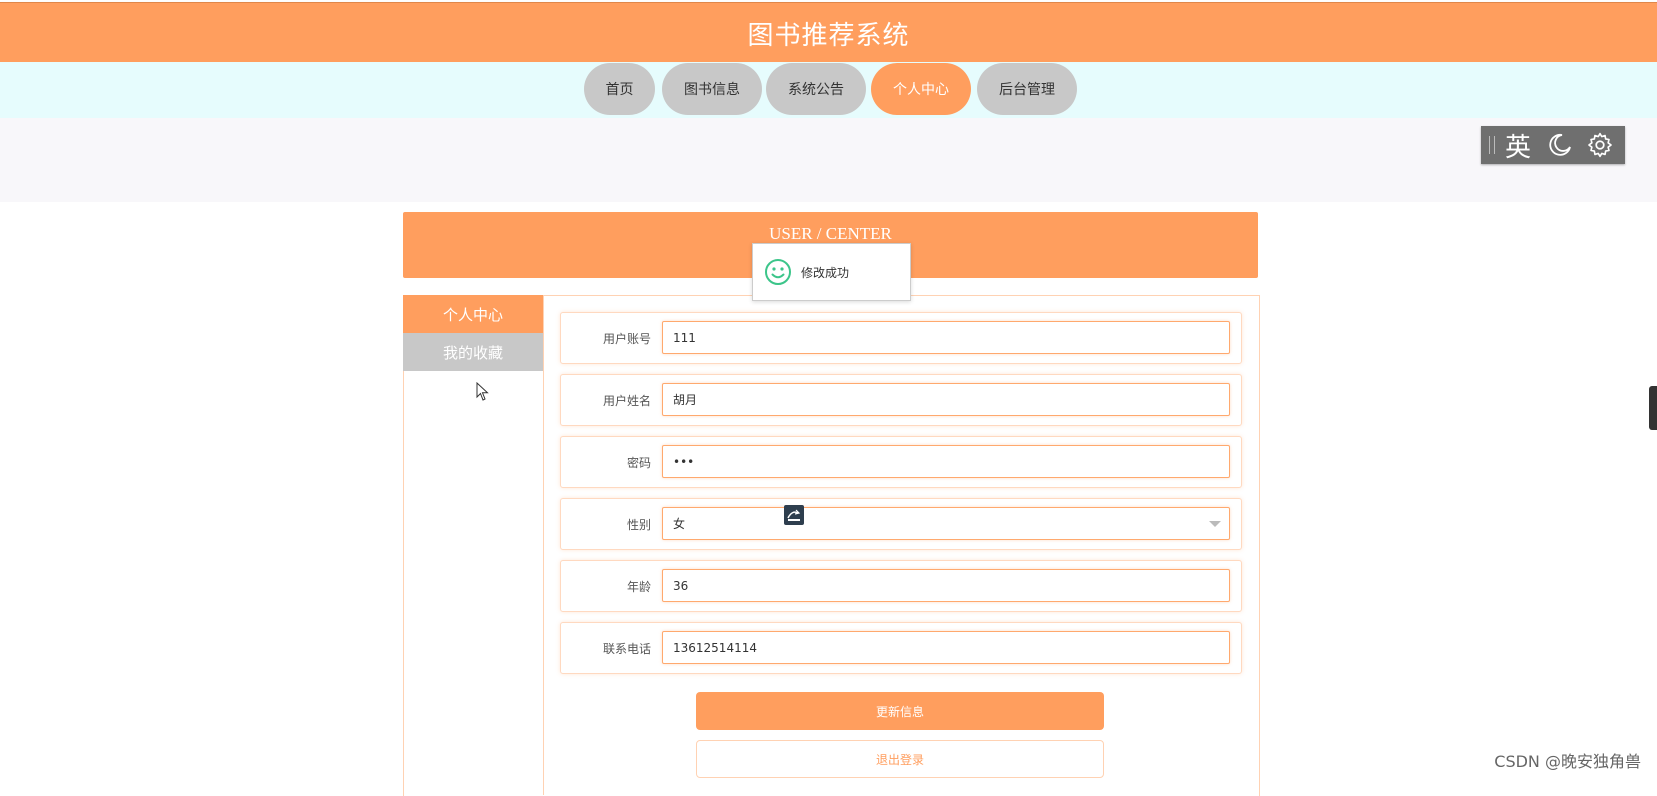  I want to click on mouse-cursor-icon, so click(482, 391).